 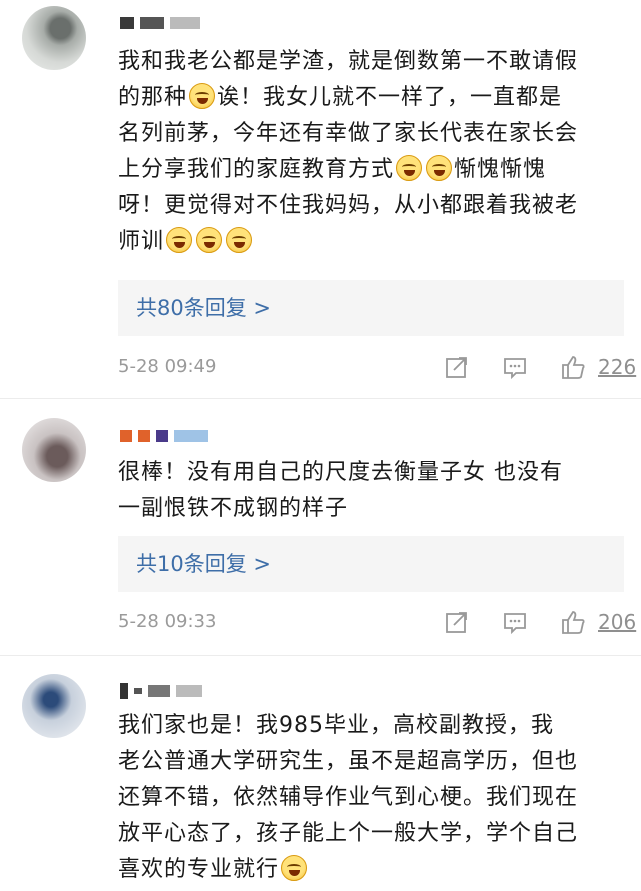 What do you see at coordinates (233, 508) in the screenshot?
I see `comment-line: 一副恨铁不成钢的样子` at bounding box center [233, 508].